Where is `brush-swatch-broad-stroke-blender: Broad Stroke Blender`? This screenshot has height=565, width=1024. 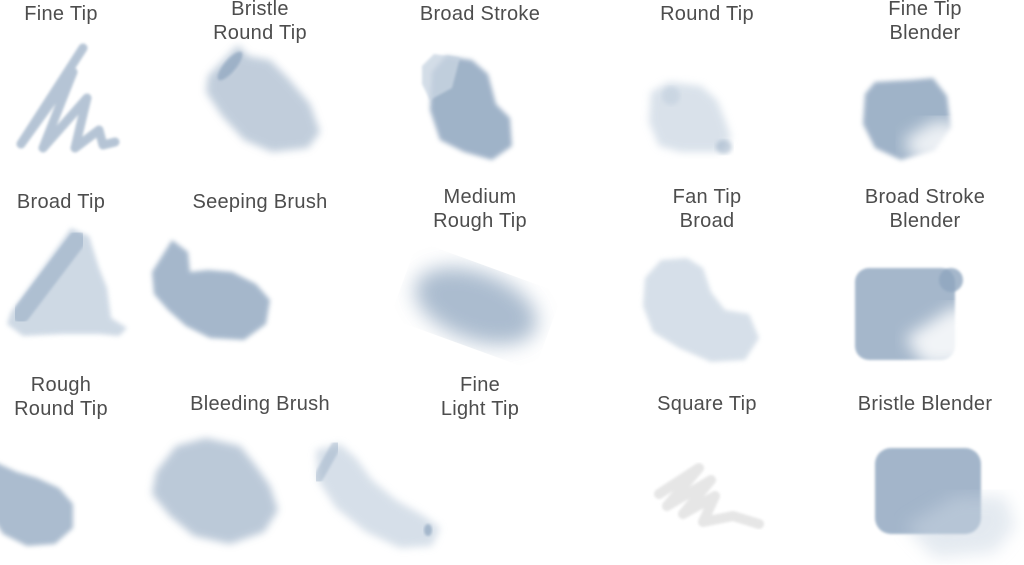 brush-swatch-broad-stroke-blender: Broad Stroke Blender is located at coordinates (924, 281).